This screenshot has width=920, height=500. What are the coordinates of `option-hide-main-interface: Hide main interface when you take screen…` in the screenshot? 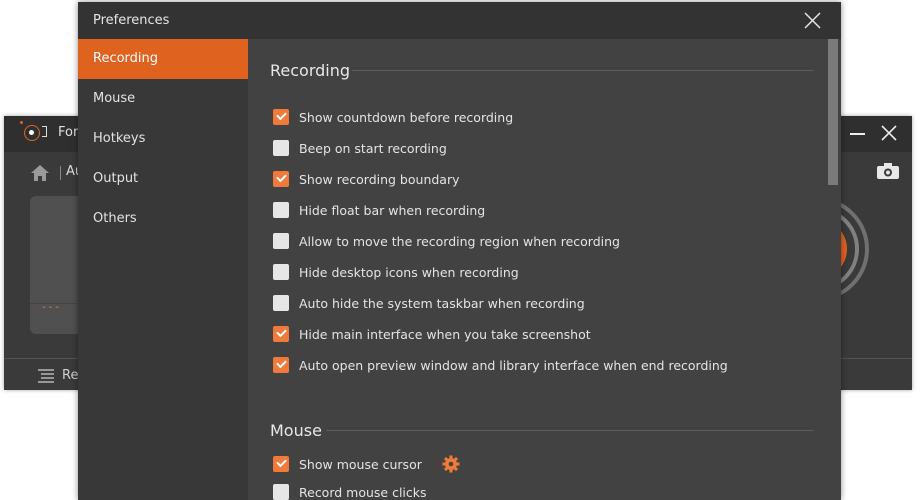 It's located at (432, 334).